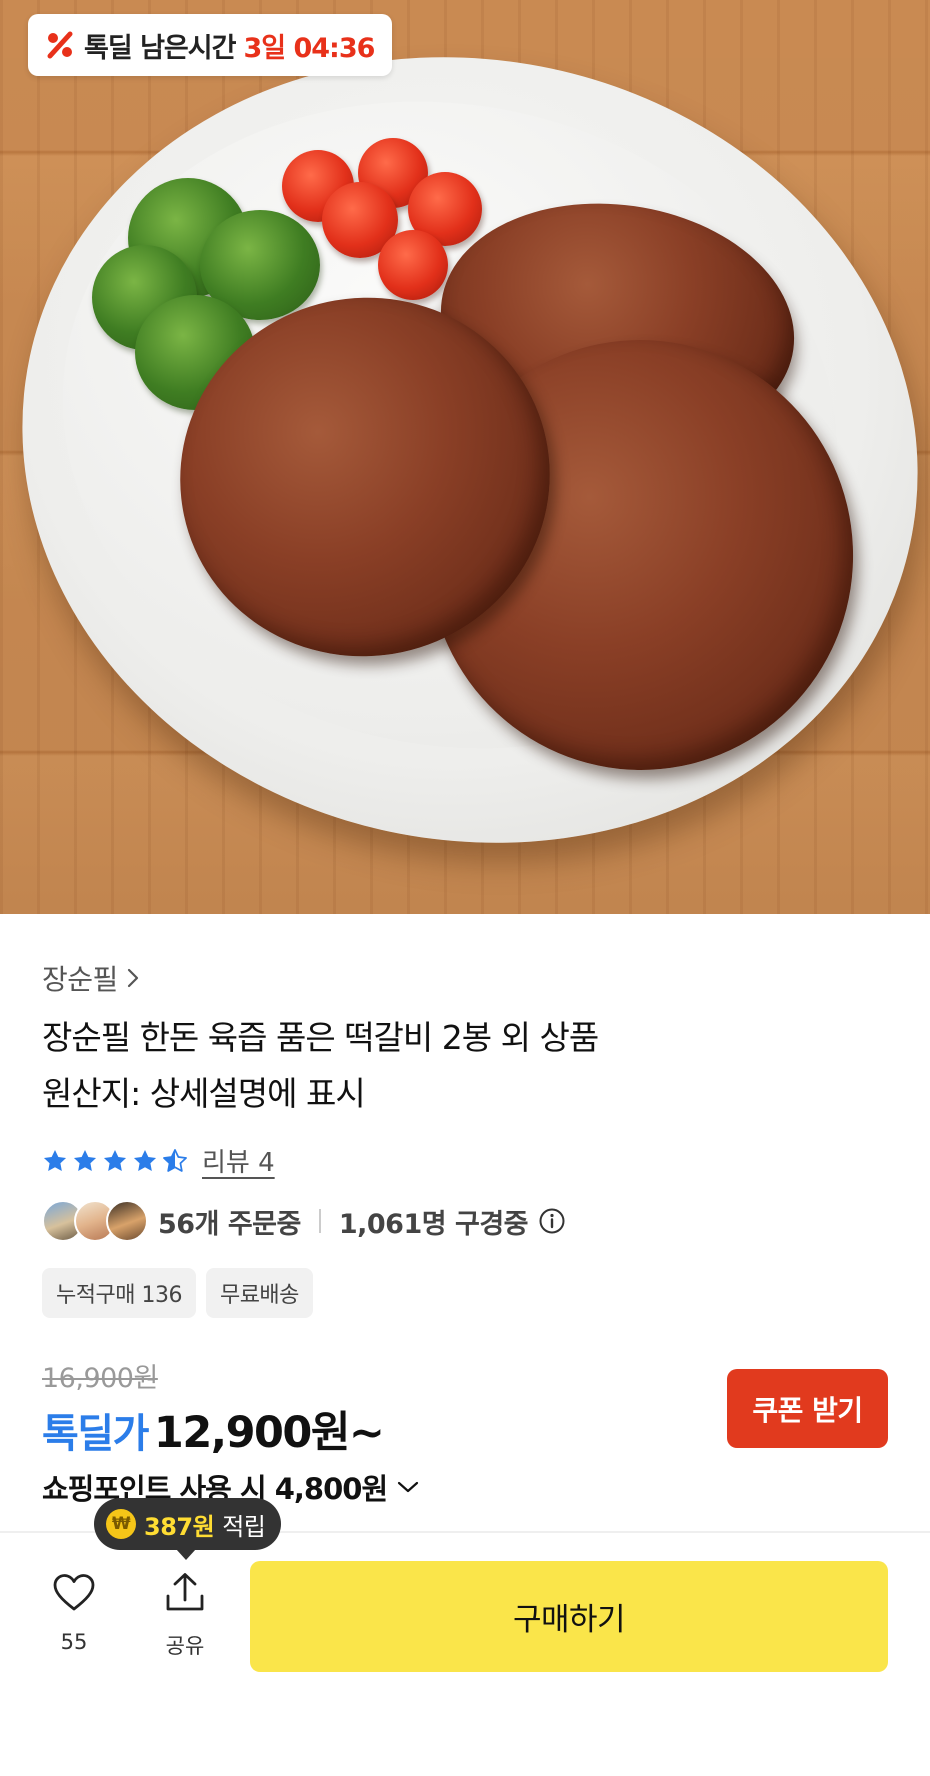  Describe the element at coordinates (807, 1408) in the screenshot. I see `get-coupon-button: 쿠폰 받기` at that location.